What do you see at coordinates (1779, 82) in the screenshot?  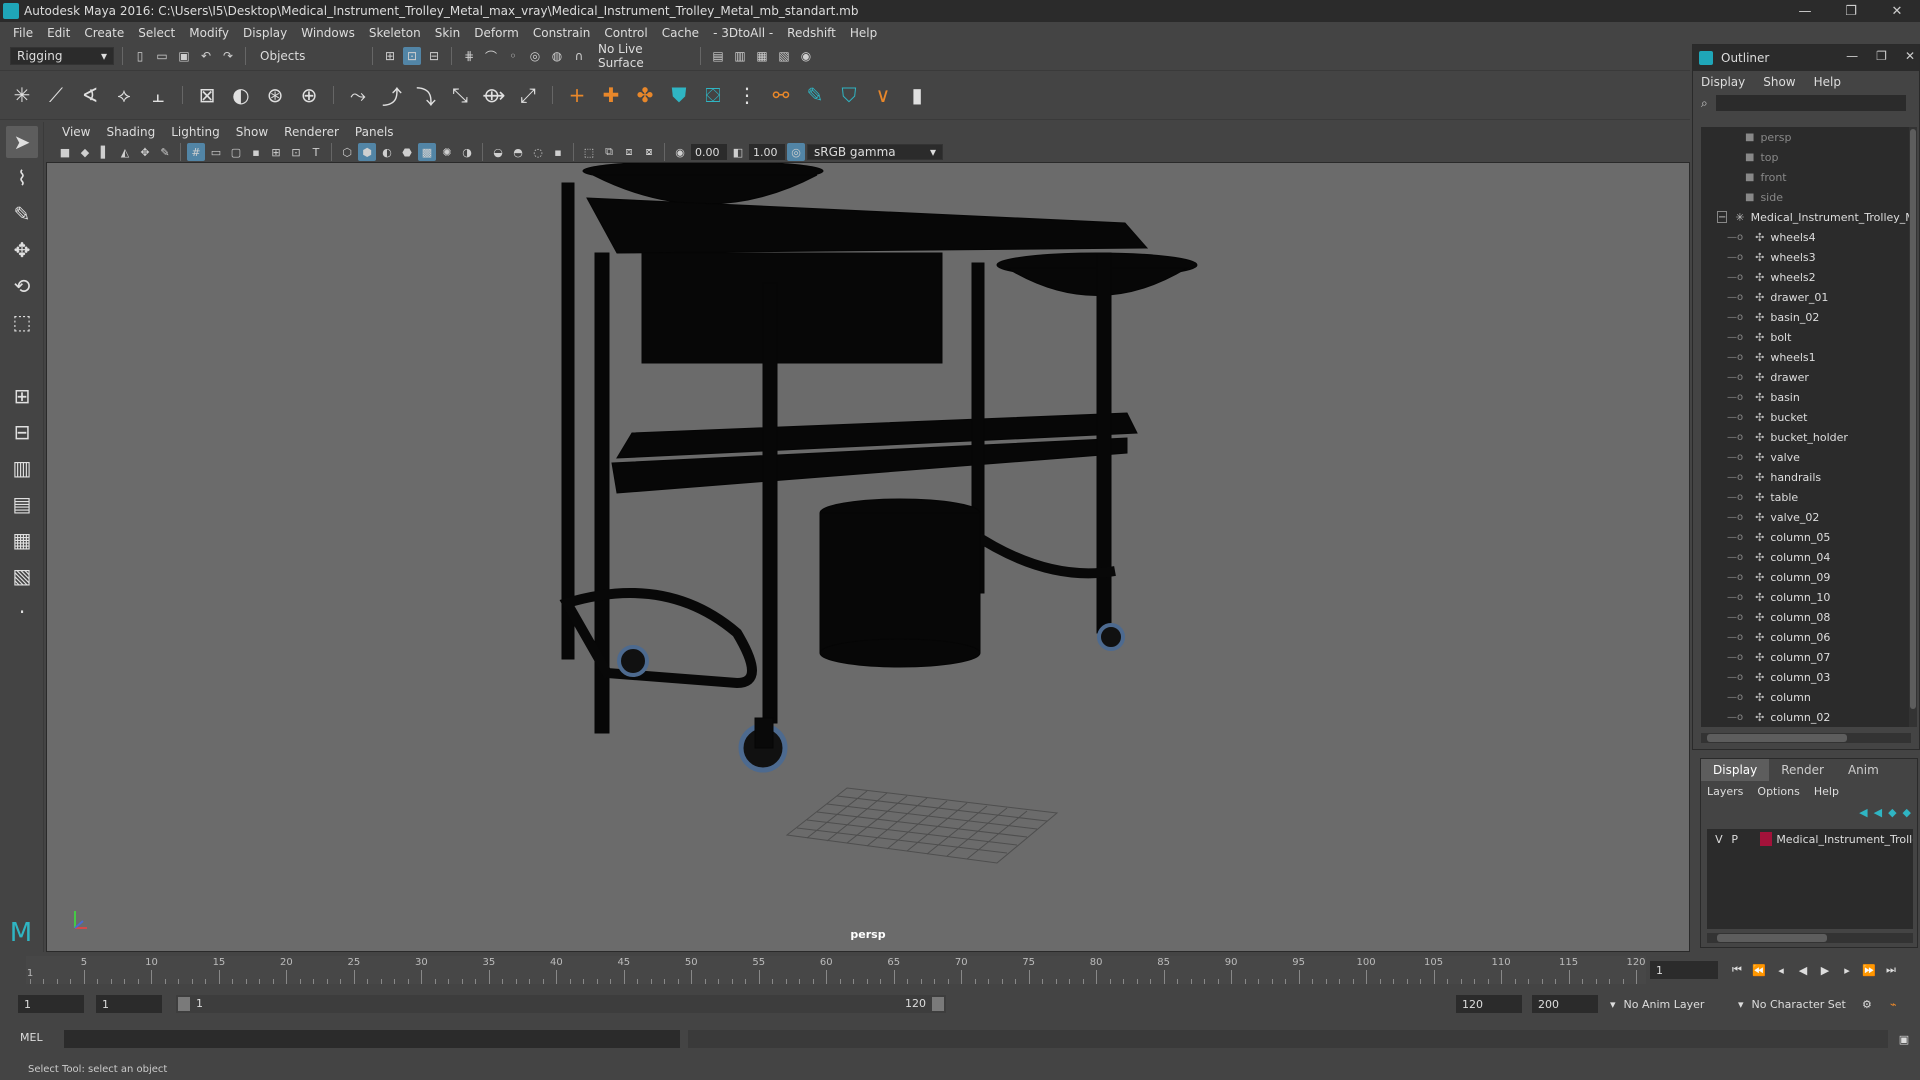 I see `outliner-menu-show: Show` at bounding box center [1779, 82].